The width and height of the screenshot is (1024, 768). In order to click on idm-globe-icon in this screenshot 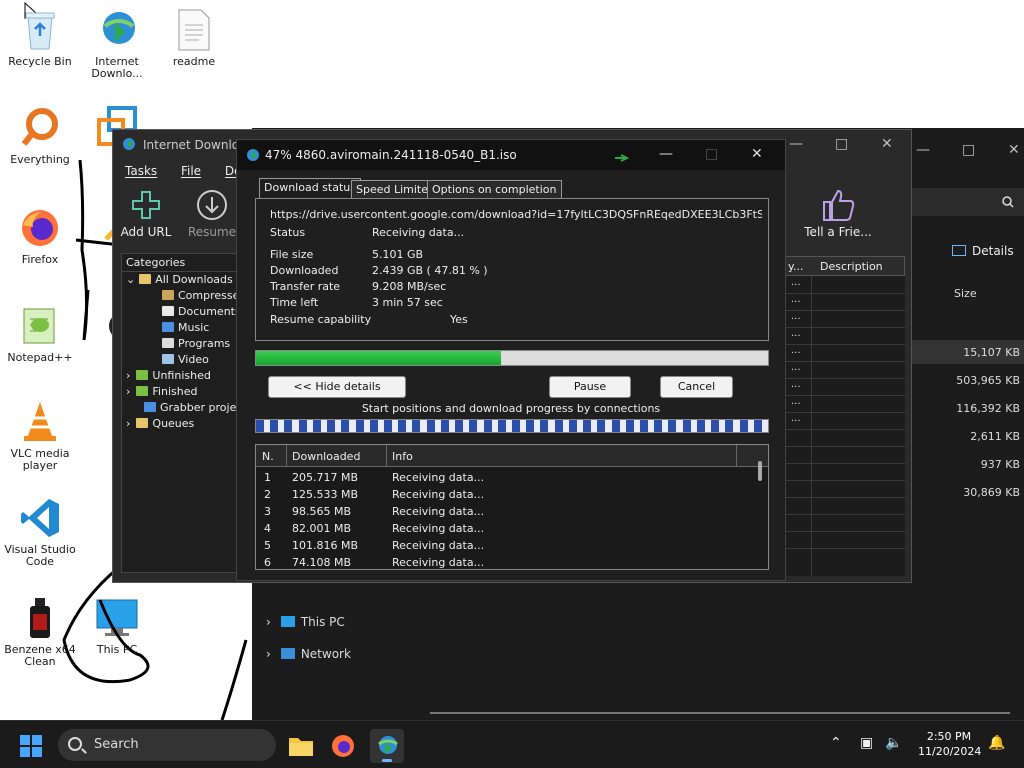, I will do `click(388, 745)`.